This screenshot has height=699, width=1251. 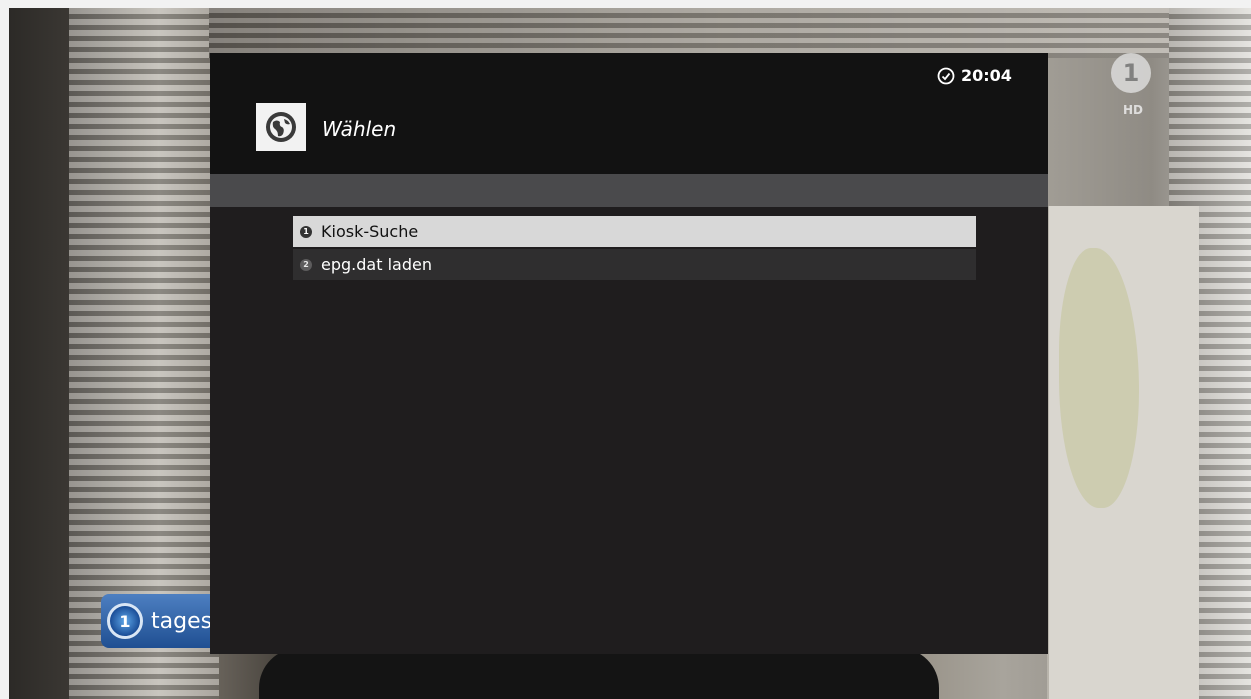 I want to click on dialog-subheader-bar, so click(x=629, y=190).